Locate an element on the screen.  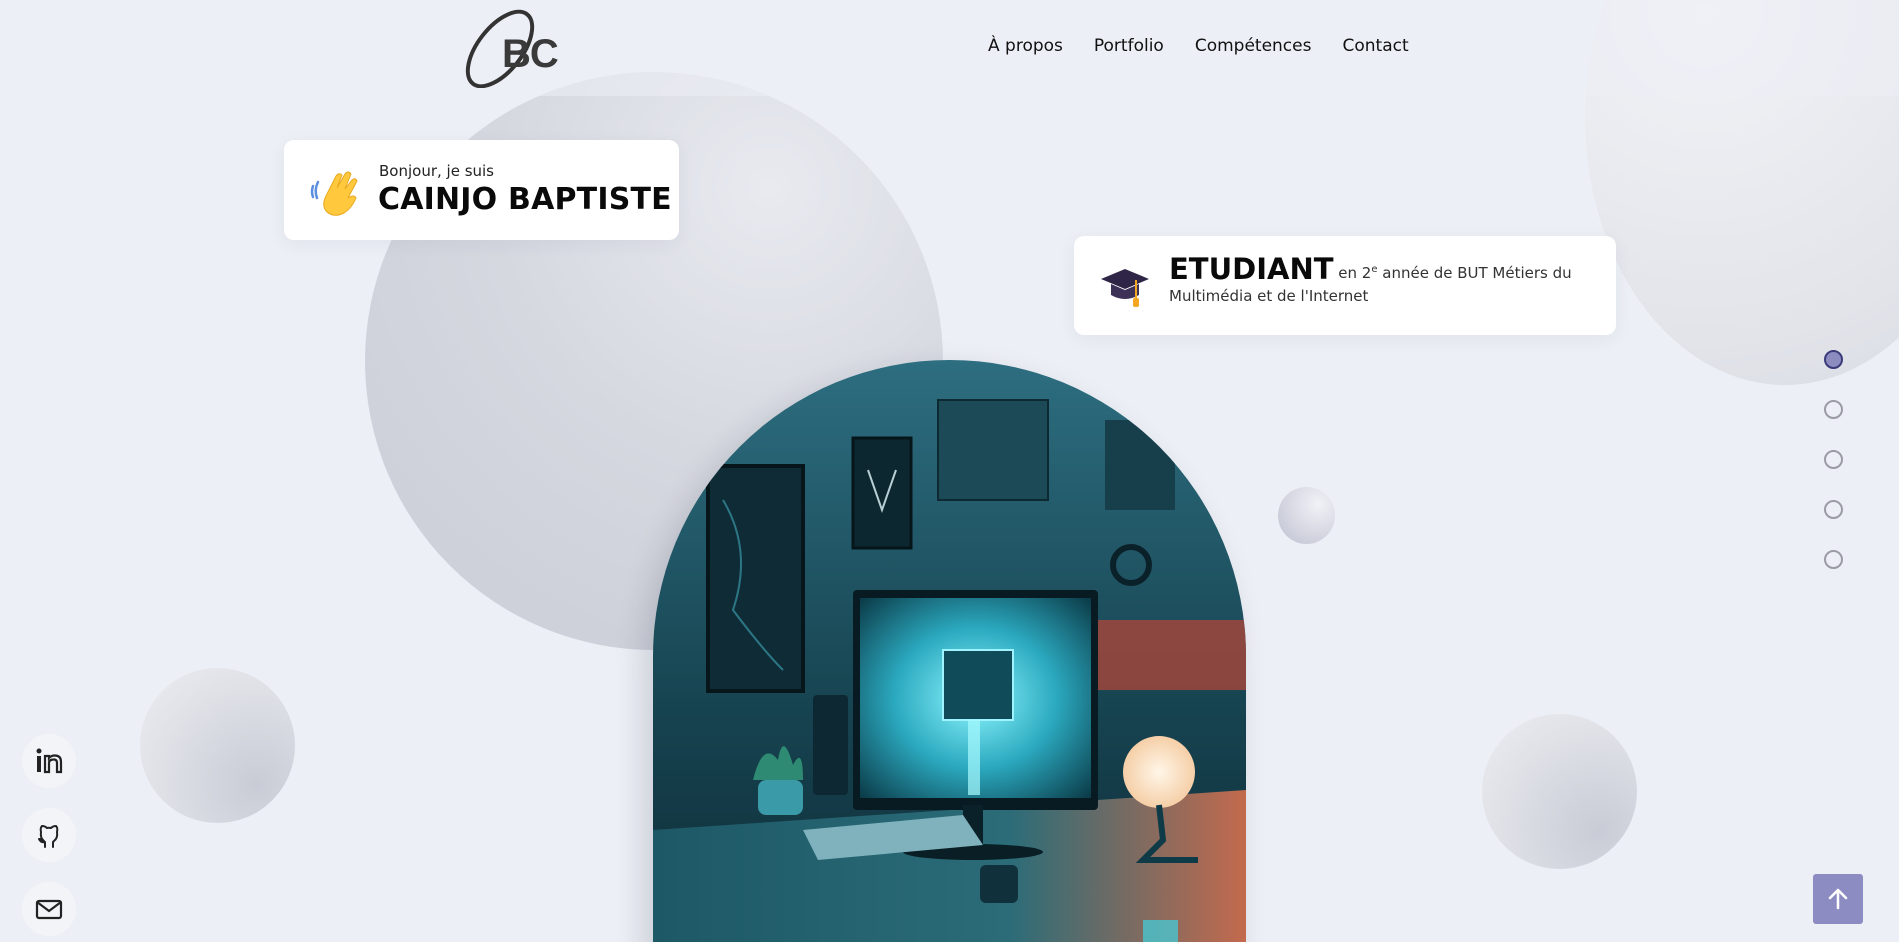
nav-link-portfolio: Portfolio is located at coordinates (1129, 46).